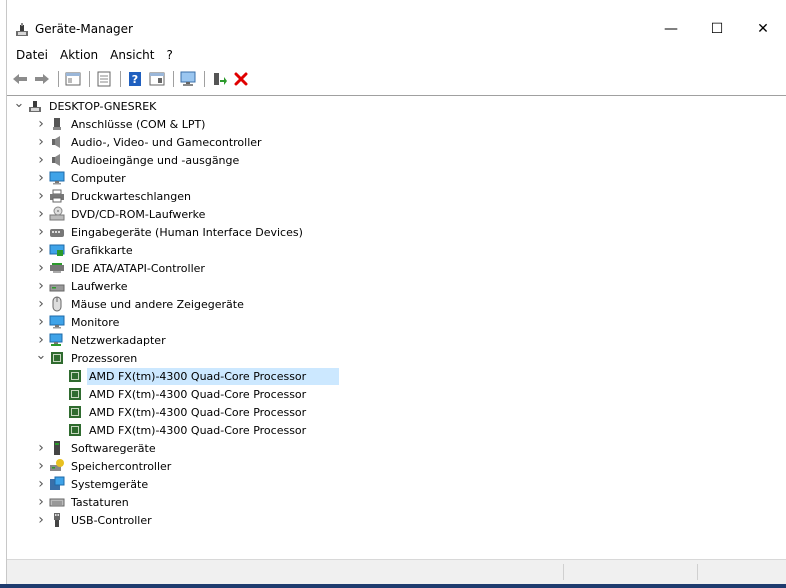 The image size is (786, 588). I want to click on computer-icon, so click(35, 106).